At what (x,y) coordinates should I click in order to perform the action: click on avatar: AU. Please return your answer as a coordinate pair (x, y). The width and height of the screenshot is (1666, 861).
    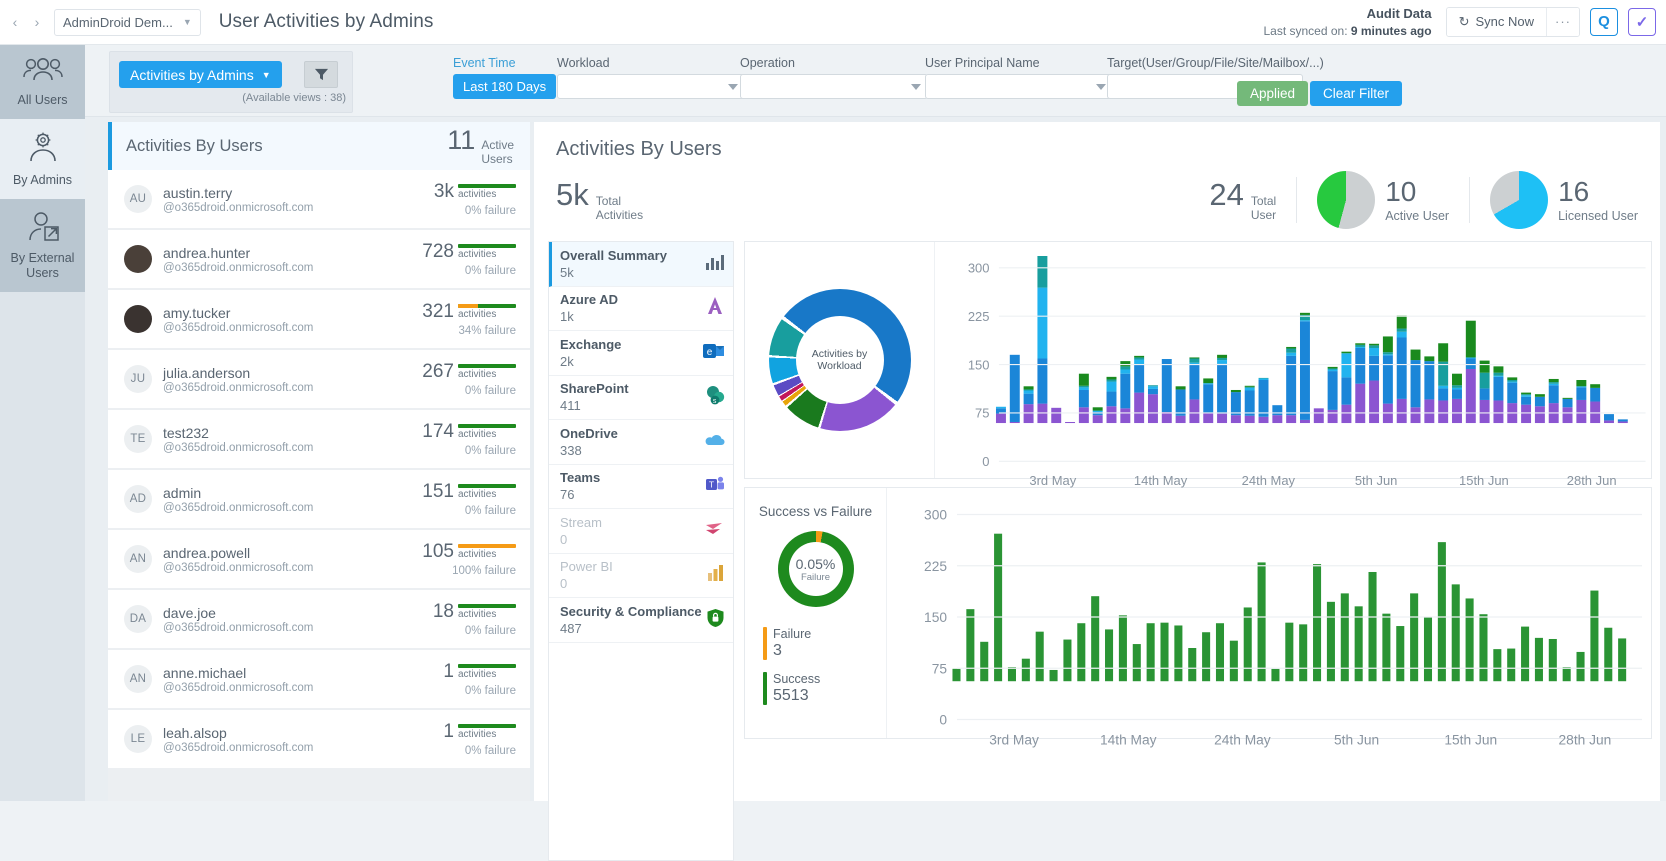
    Looking at the image, I should click on (138, 199).